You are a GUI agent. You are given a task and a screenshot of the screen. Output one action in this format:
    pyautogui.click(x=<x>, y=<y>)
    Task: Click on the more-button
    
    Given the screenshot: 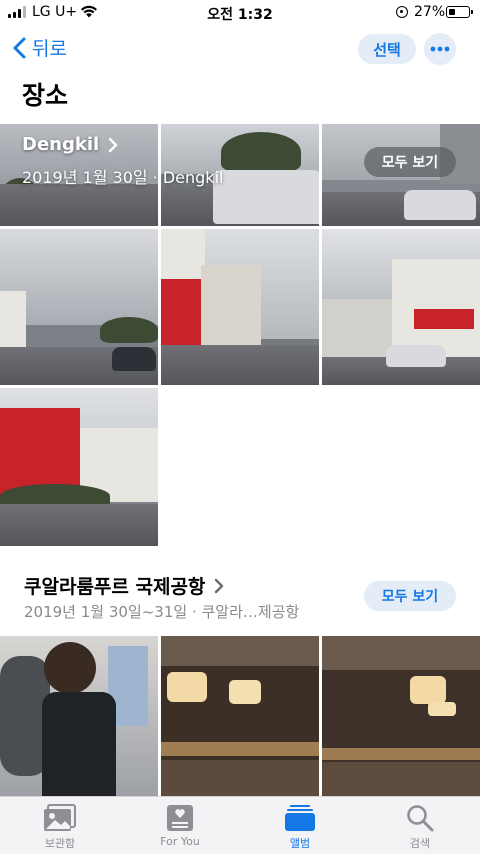 What is the action you would take?
    pyautogui.click(x=440, y=49)
    